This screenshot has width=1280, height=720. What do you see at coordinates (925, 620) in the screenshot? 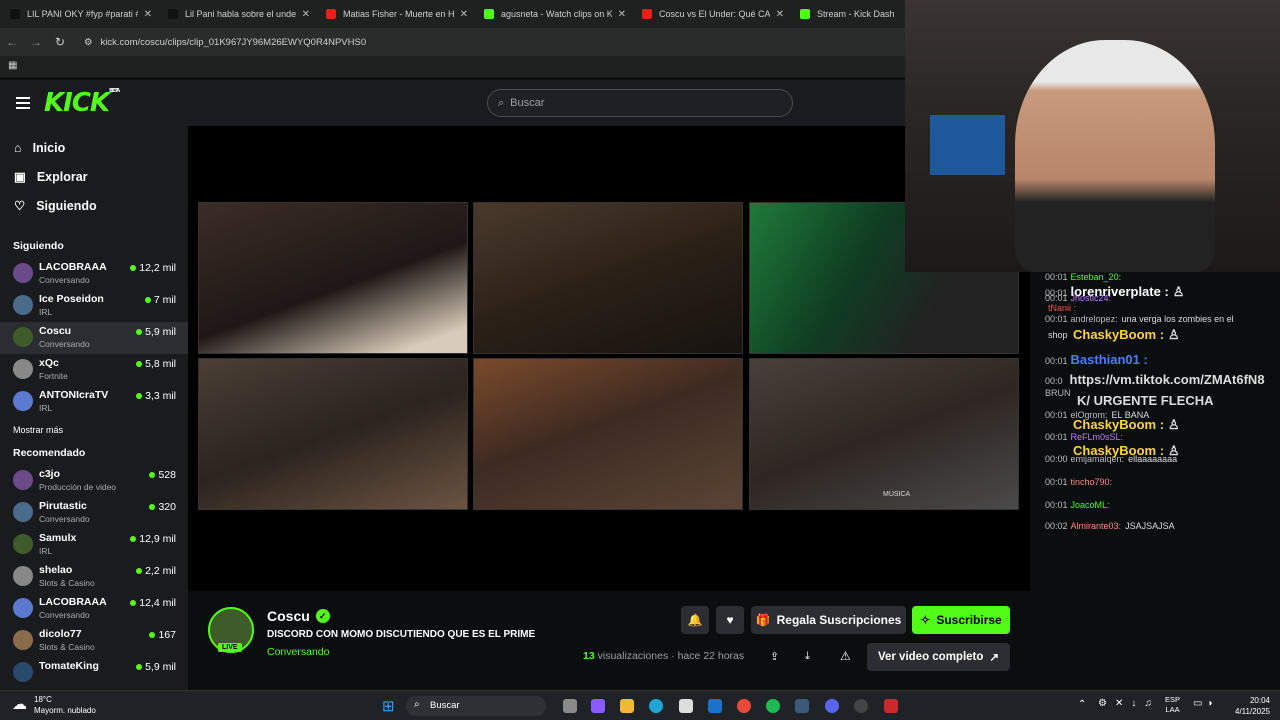
I see `star-icon: ✧` at bounding box center [925, 620].